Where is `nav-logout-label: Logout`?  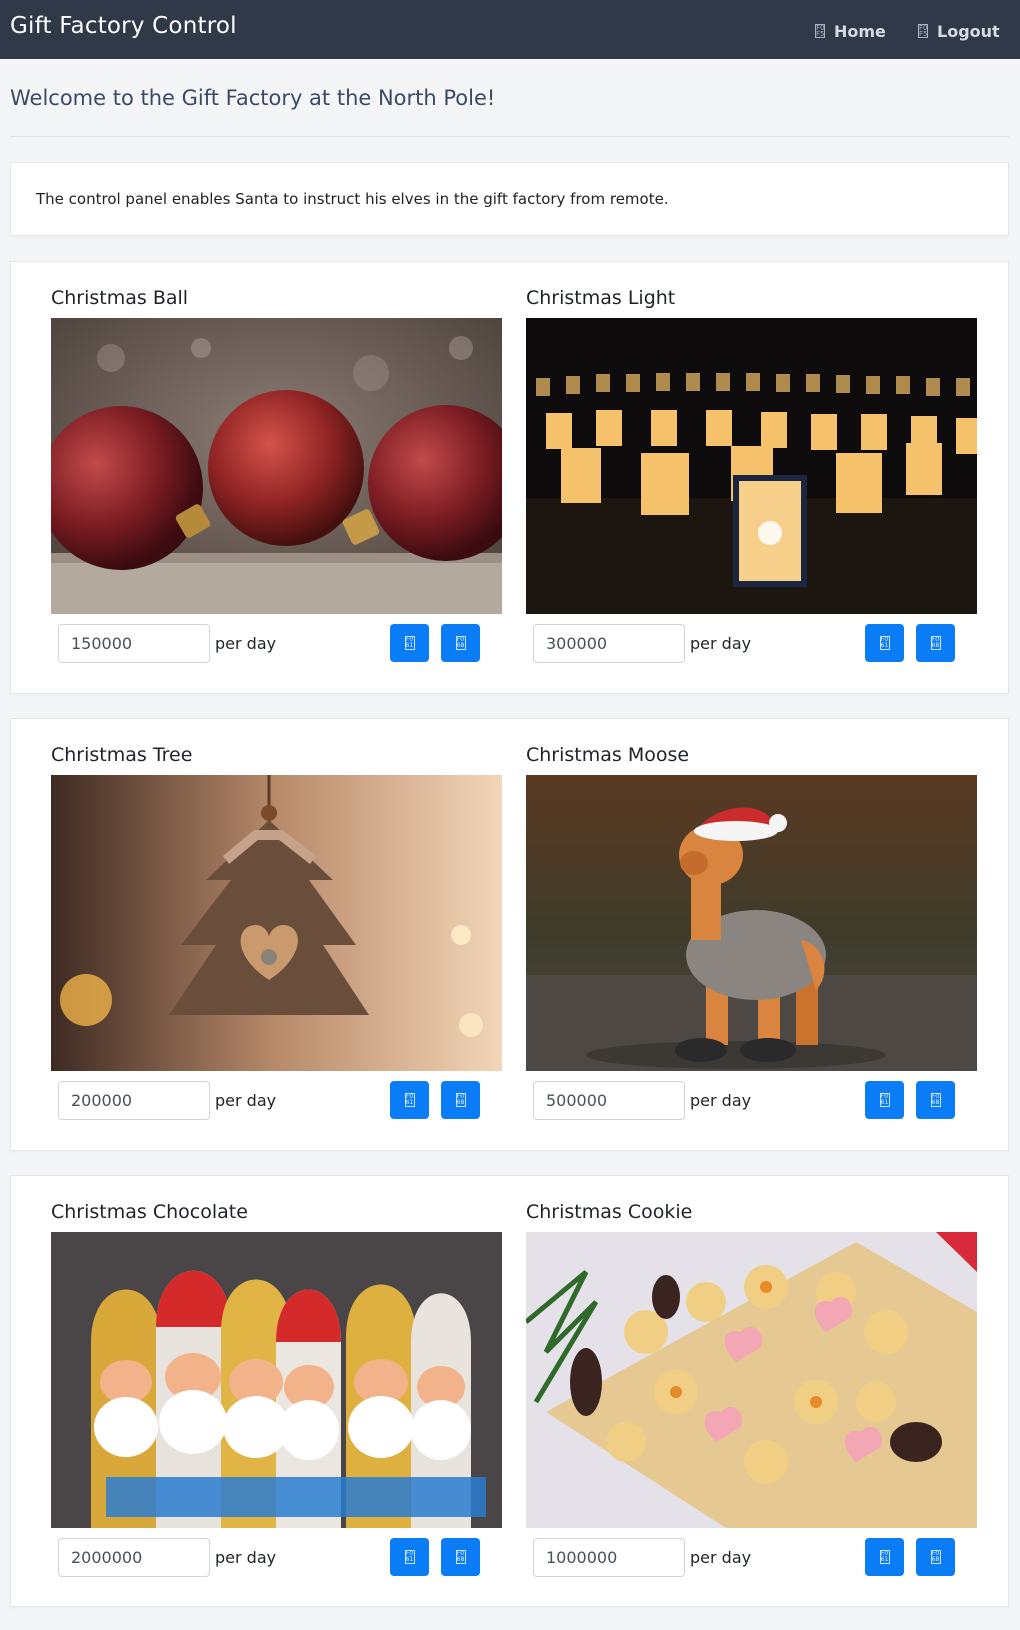 nav-logout-label: Logout is located at coordinates (968, 31).